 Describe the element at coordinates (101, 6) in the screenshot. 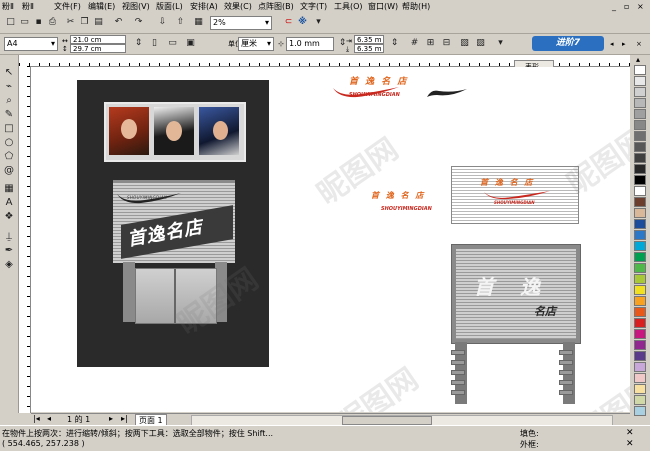

I see `menu-edit: 编辑(E)` at that location.